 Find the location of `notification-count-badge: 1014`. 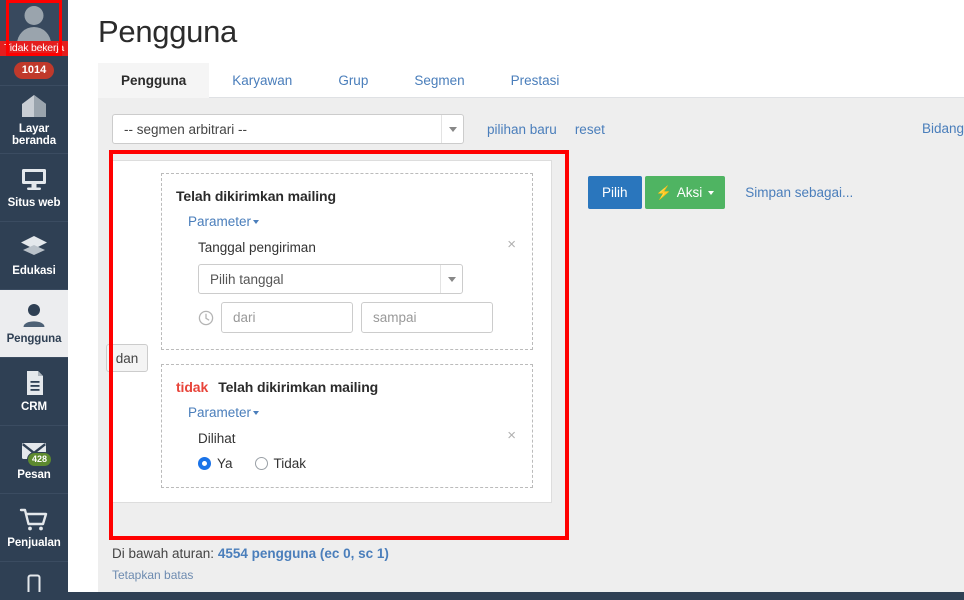

notification-count-badge: 1014 is located at coordinates (34, 70).